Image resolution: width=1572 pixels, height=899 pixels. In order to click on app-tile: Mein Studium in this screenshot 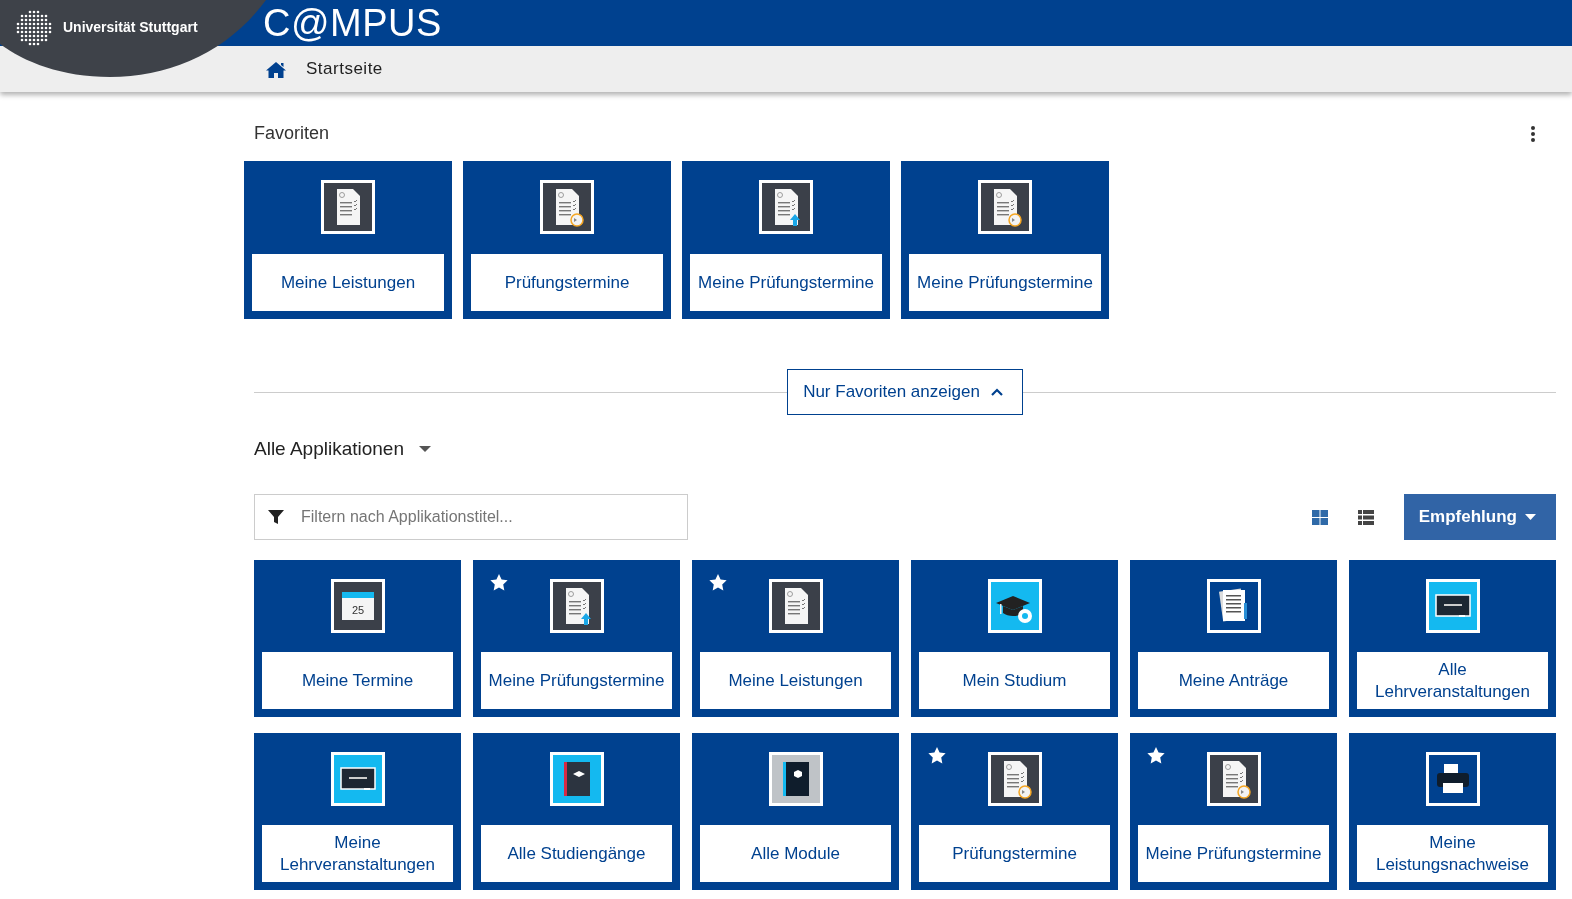, I will do `click(1014, 638)`.